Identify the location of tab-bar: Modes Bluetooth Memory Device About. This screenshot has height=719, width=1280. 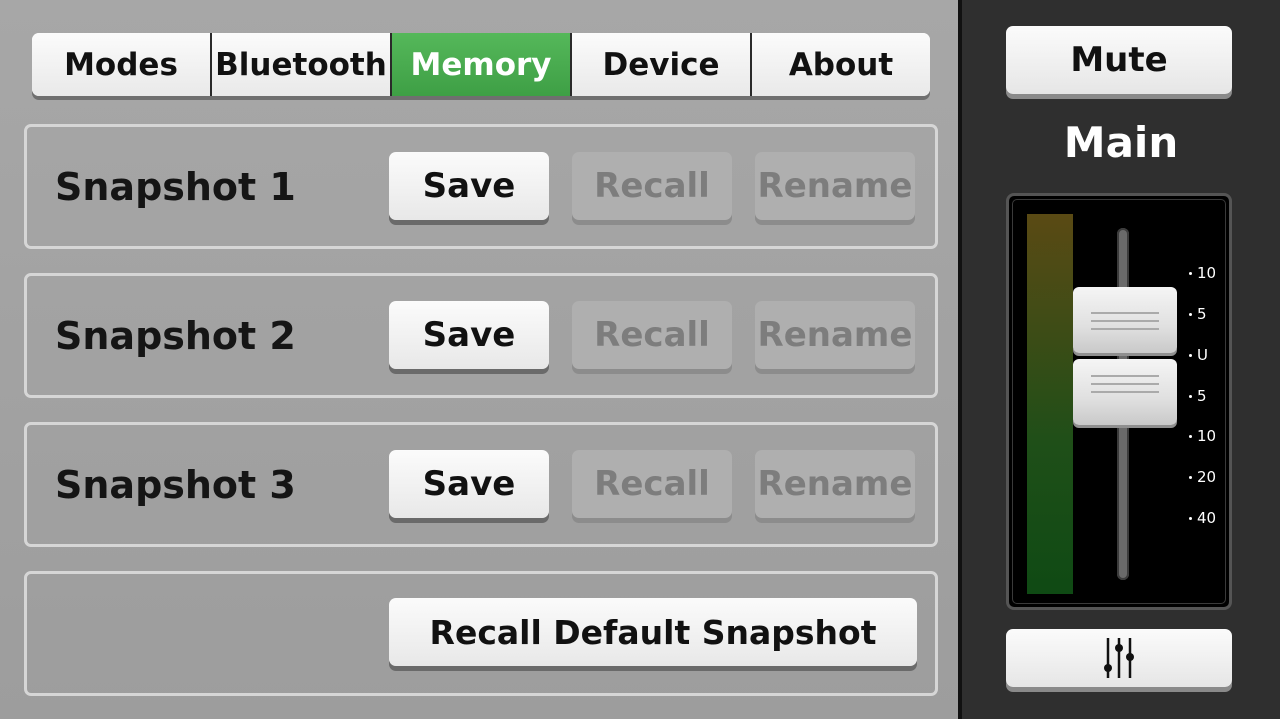
(481, 64).